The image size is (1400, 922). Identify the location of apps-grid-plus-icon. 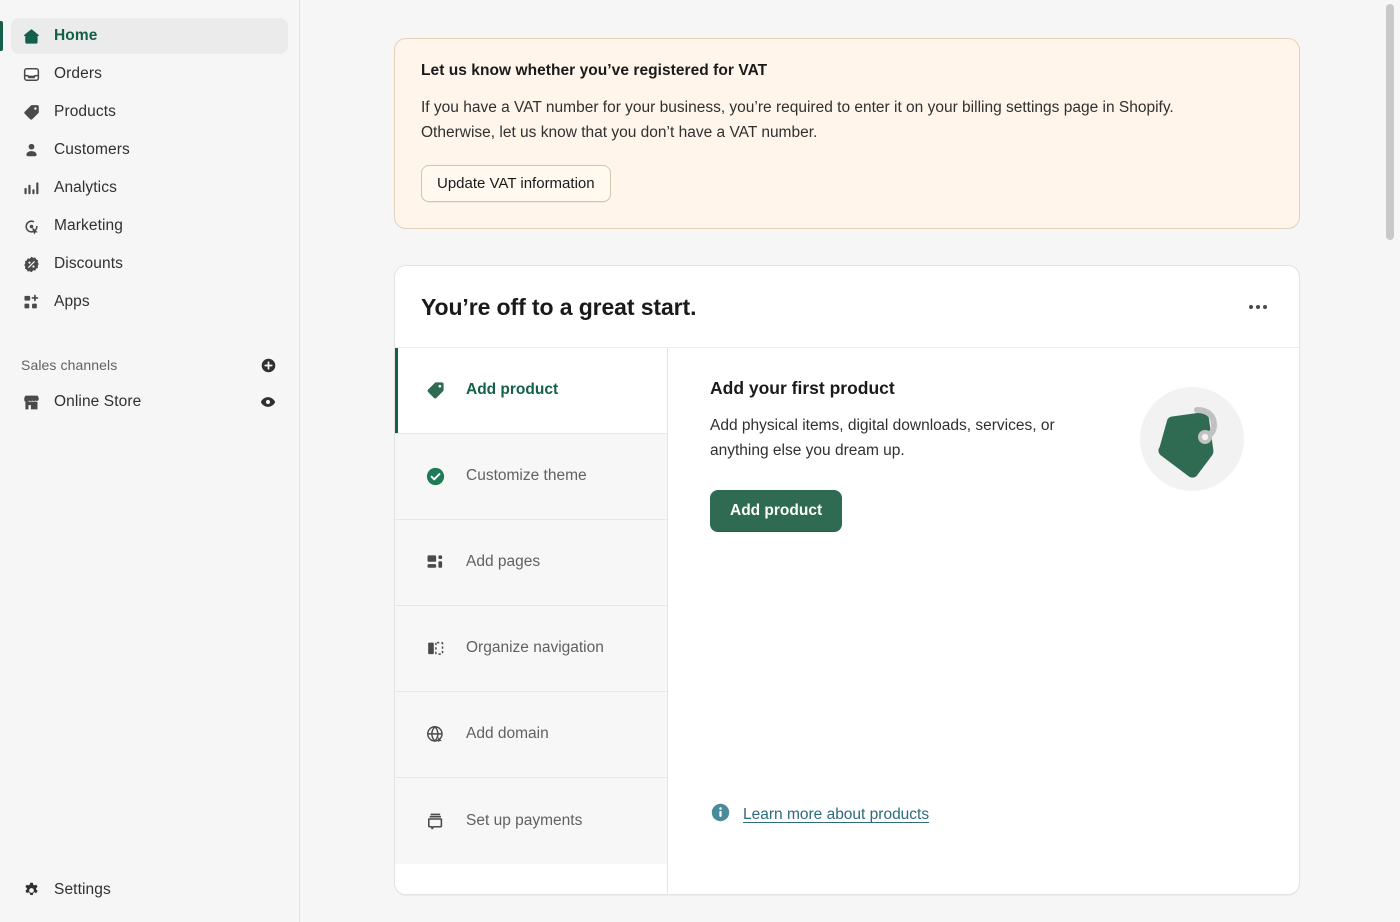
(31, 302).